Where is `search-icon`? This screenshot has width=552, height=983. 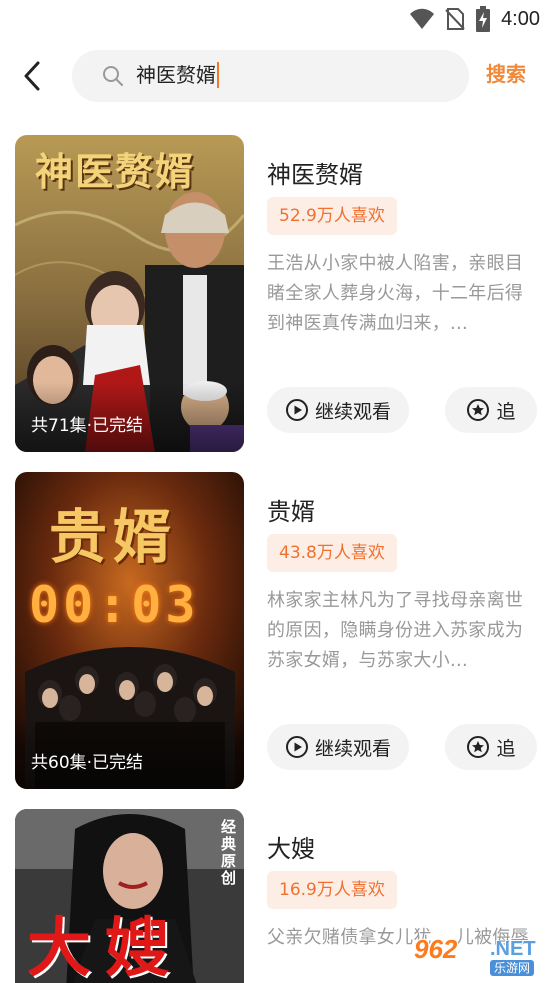
search-icon is located at coordinates (113, 76).